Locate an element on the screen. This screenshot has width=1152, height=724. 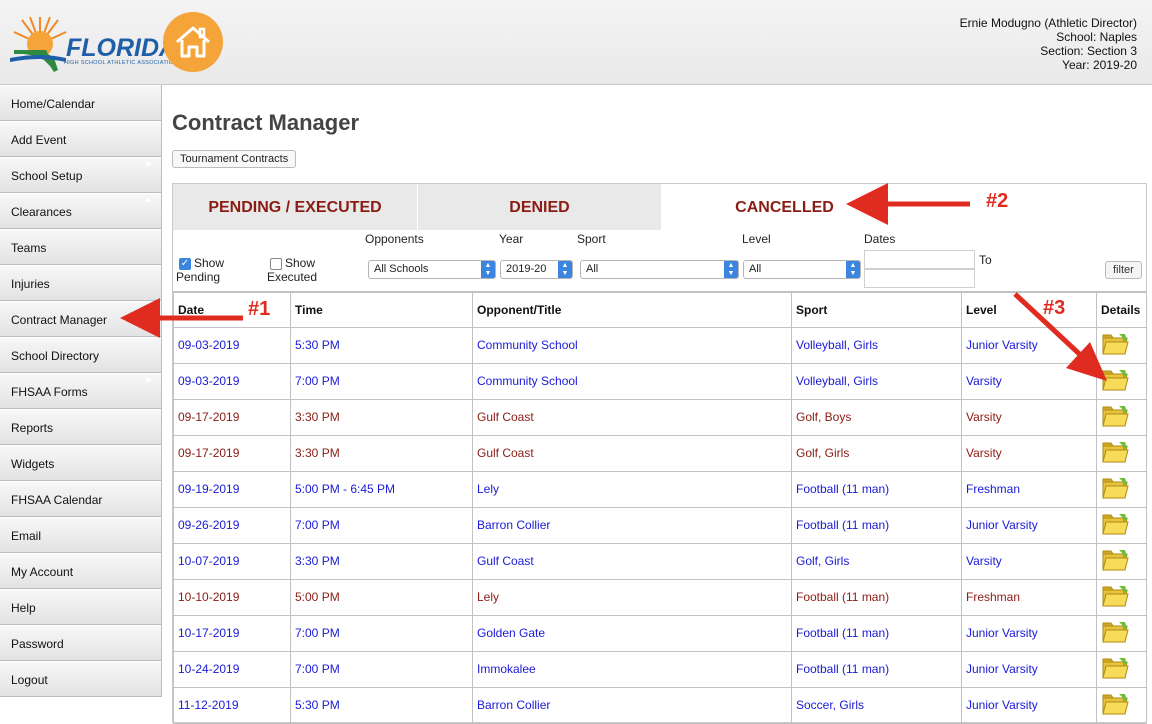
tab-pending-executed: PENDING / EXECUTED is located at coordinates (295, 207).